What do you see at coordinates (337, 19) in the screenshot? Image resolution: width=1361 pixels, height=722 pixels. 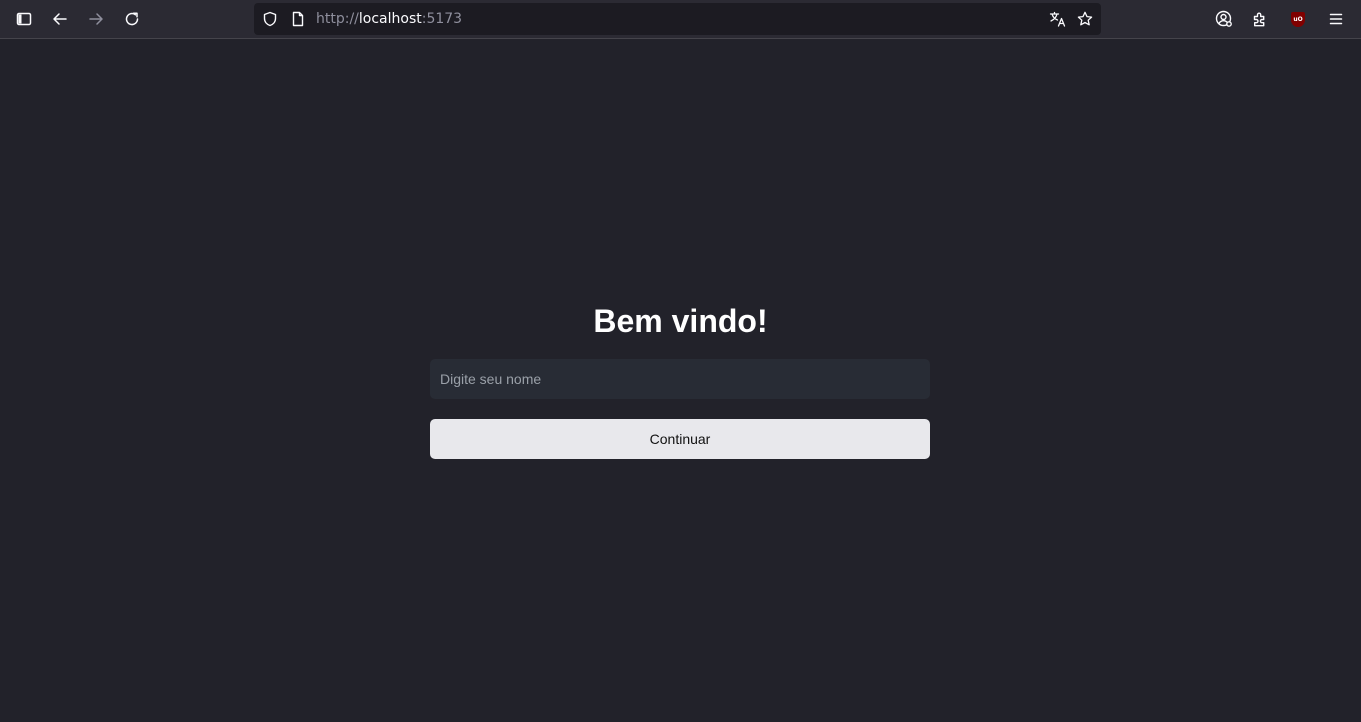 I see `url-scheme: http://` at bounding box center [337, 19].